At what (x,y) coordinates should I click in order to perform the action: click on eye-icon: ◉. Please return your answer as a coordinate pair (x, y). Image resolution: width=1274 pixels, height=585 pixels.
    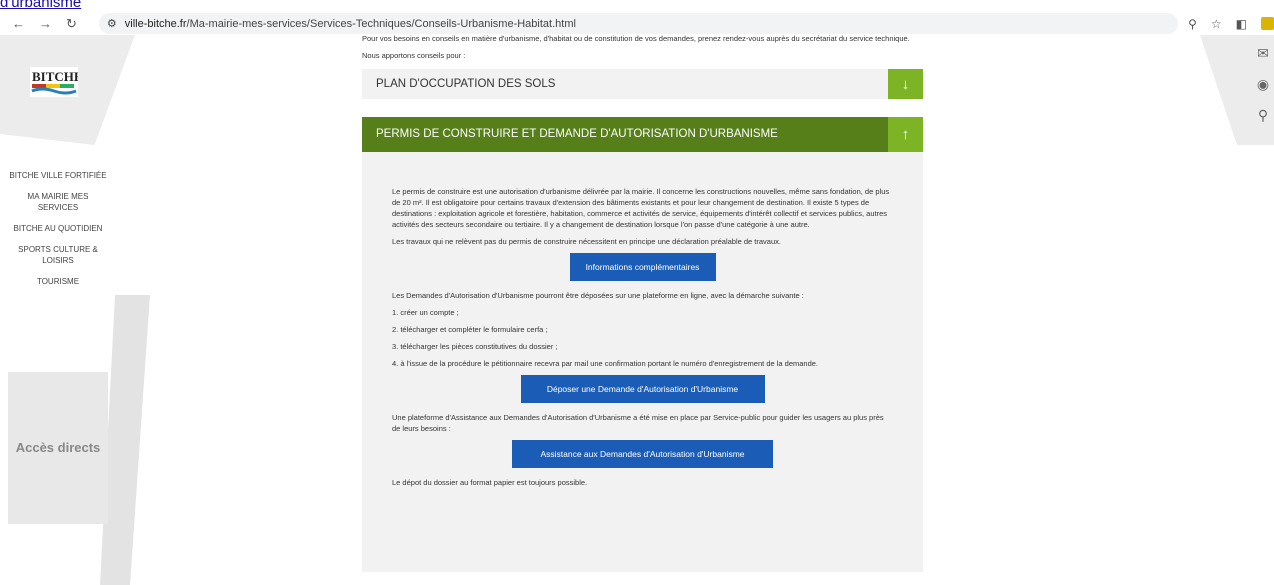
    Looking at the image, I should click on (1263, 84).